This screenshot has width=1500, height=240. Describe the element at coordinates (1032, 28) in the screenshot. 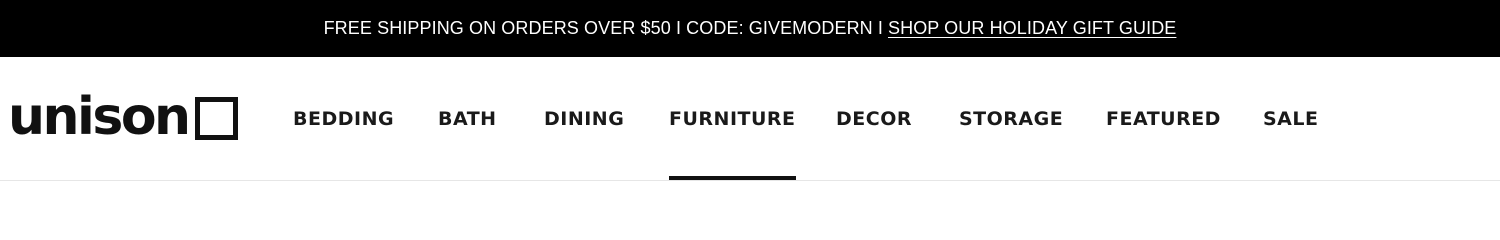

I see `holiday-gift-guide-link: SHOP OUR HOLIDAY GIFT GUIDE` at that location.